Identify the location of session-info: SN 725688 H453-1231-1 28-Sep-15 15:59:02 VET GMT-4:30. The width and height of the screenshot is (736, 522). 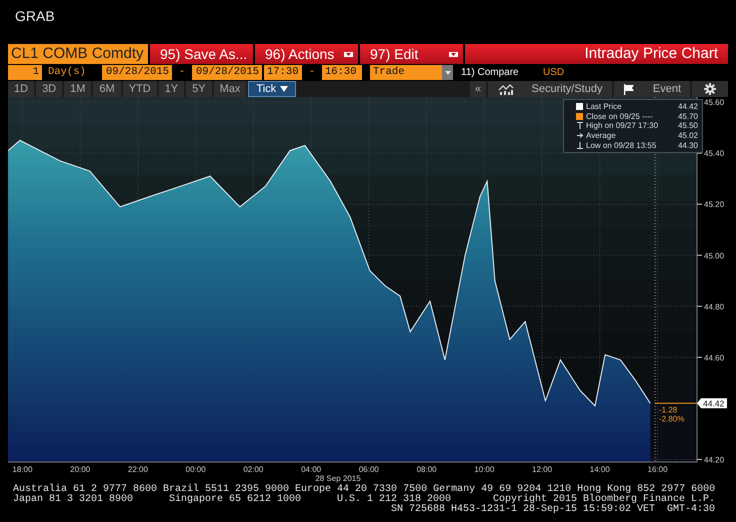
(552, 509).